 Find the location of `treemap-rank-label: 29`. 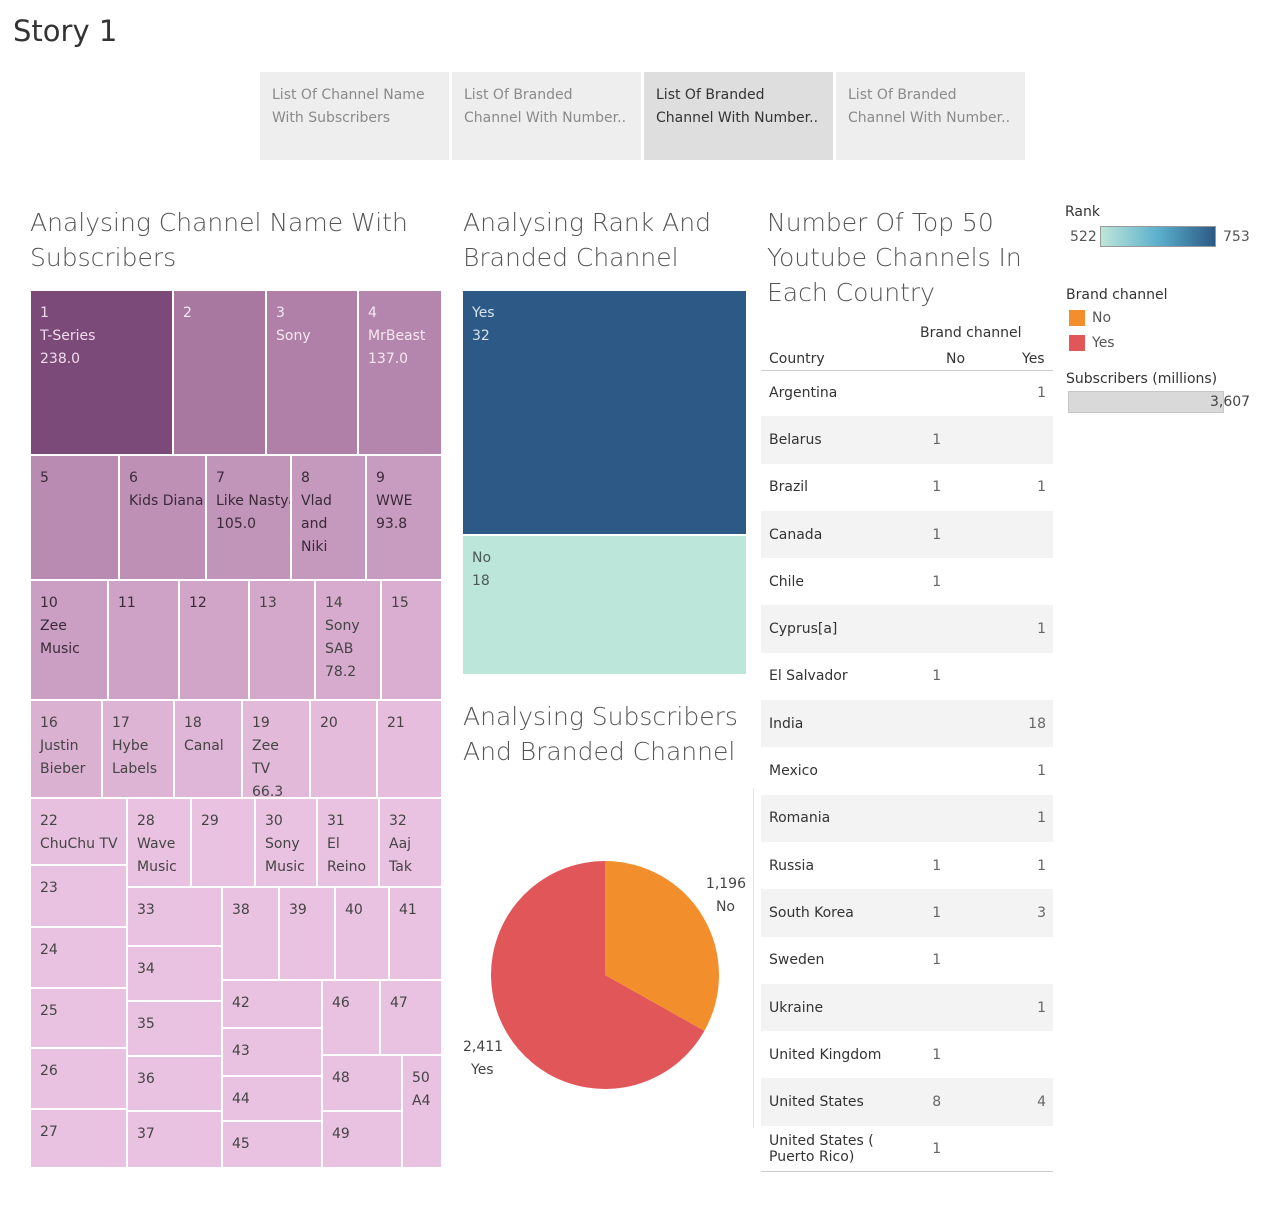

treemap-rank-label: 29 is located at coordinates (210, 821).